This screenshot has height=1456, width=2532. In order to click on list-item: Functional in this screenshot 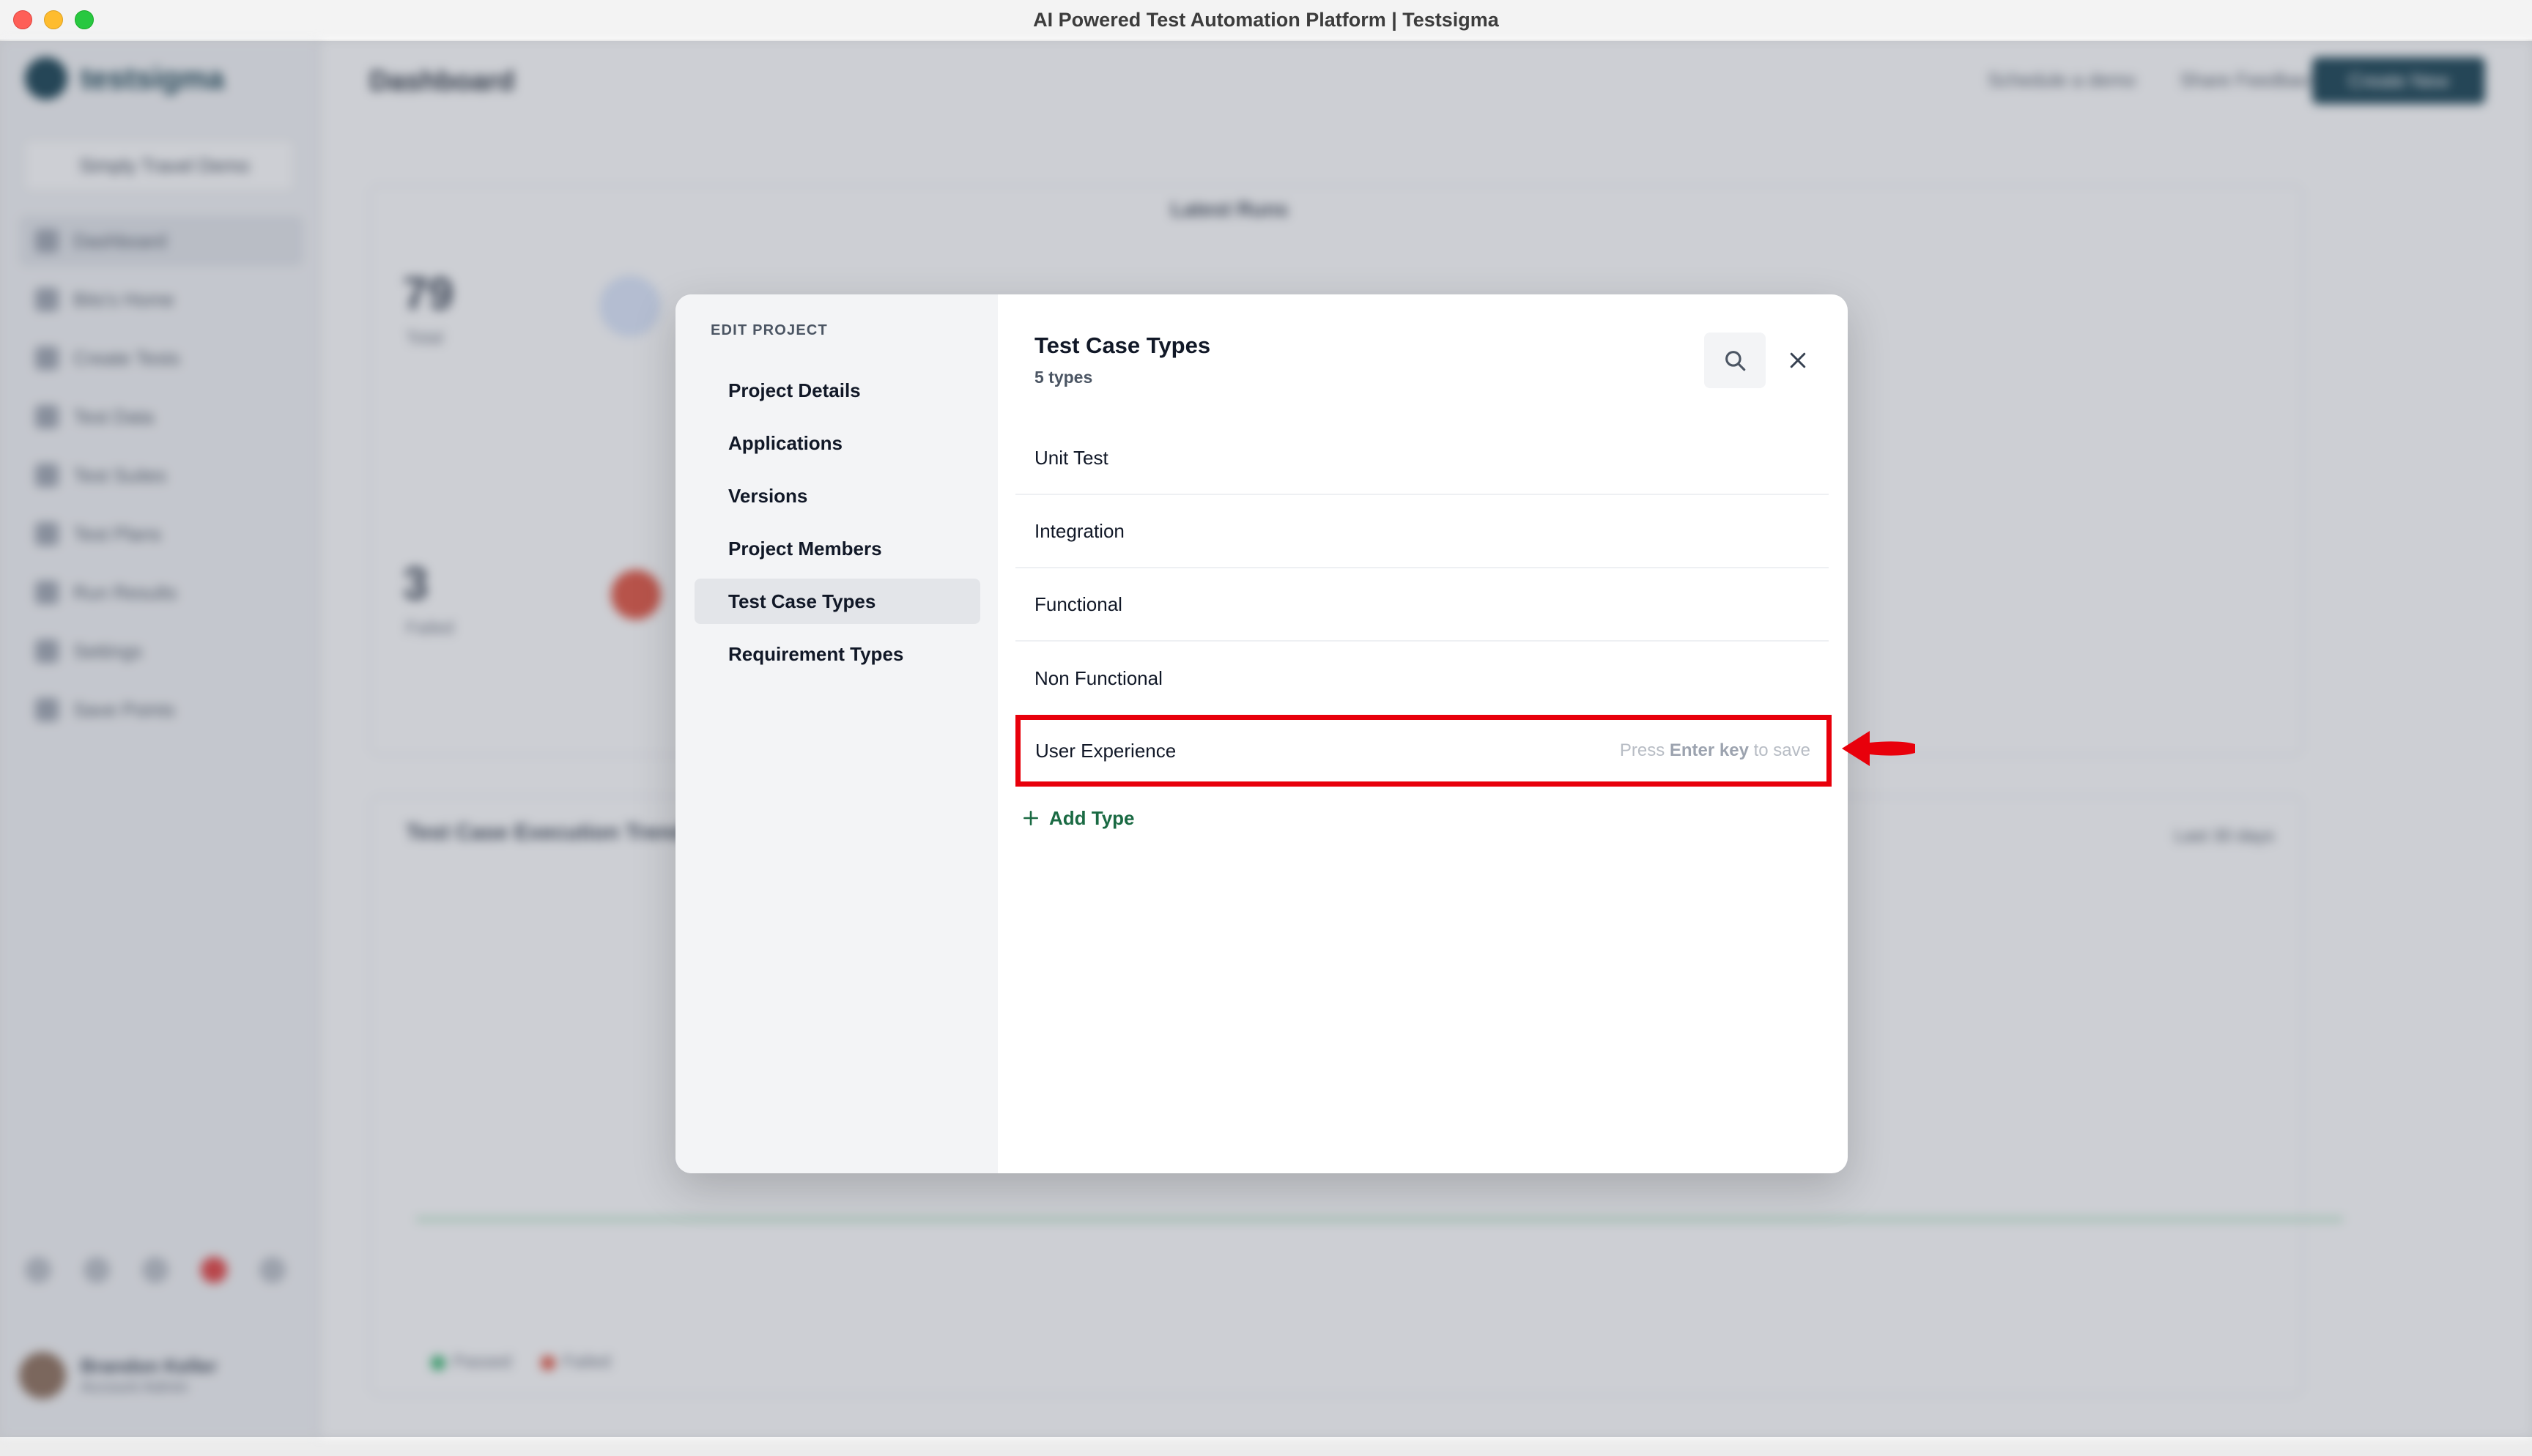, I will do `click(1422, 605)`.